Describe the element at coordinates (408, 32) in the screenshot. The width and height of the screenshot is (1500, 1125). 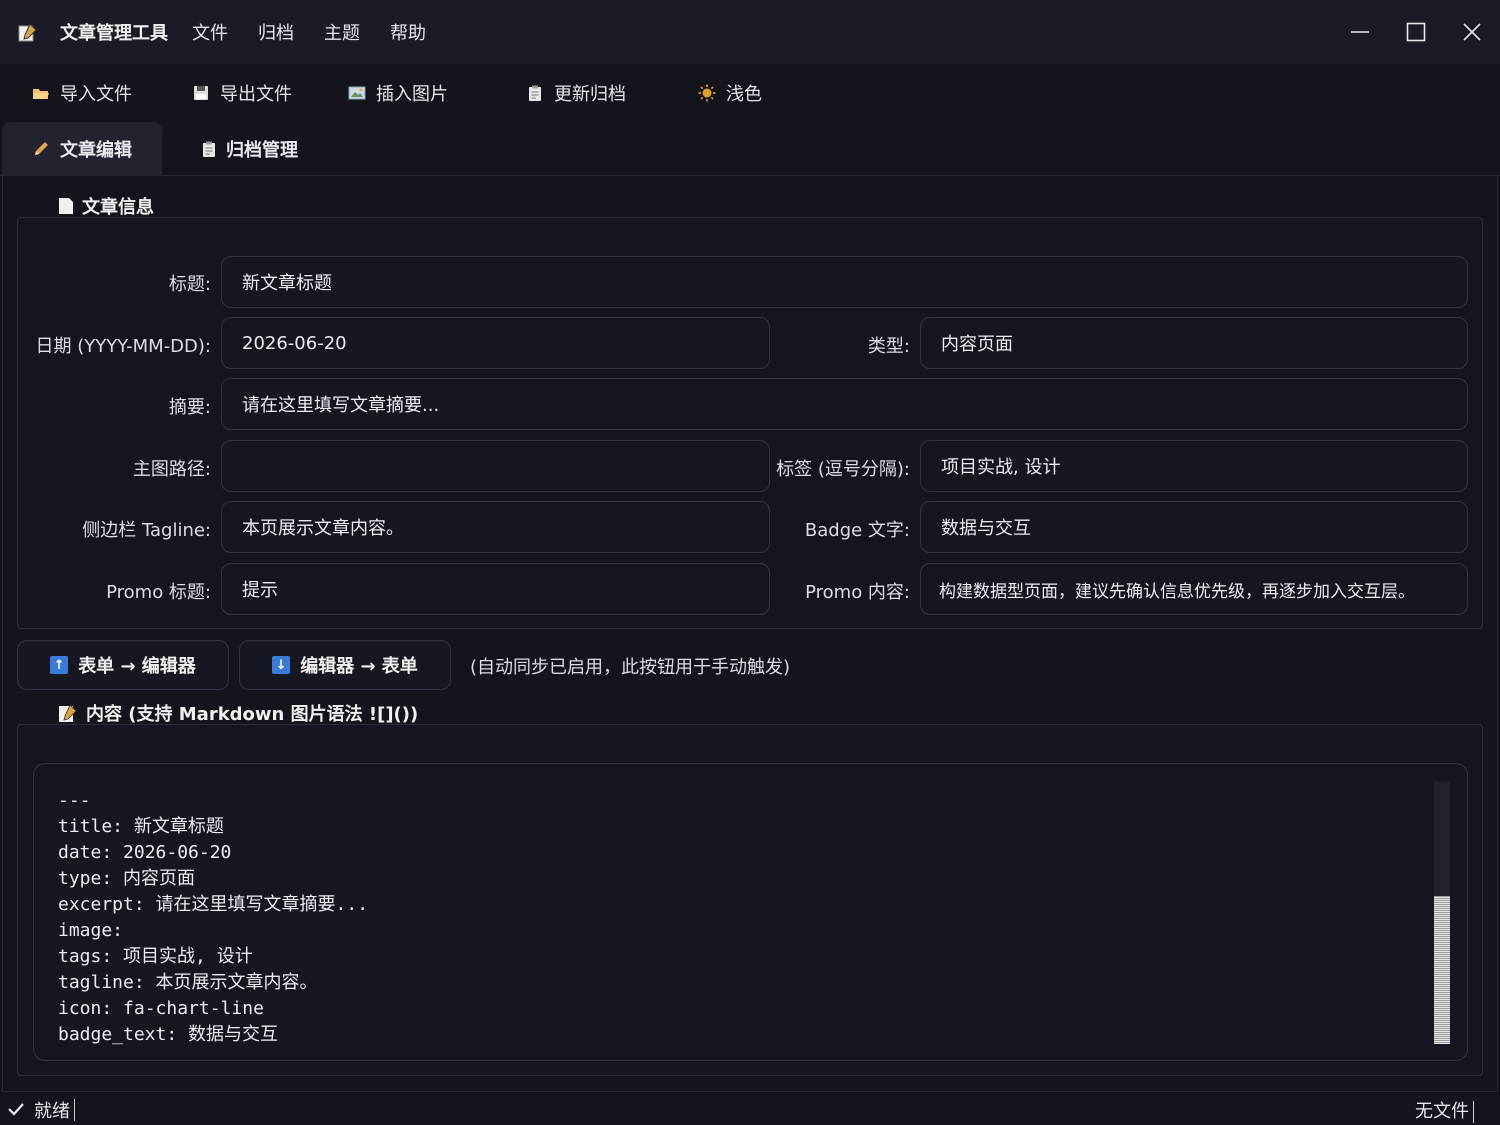
I see `menu-help: 帮助` at that location.